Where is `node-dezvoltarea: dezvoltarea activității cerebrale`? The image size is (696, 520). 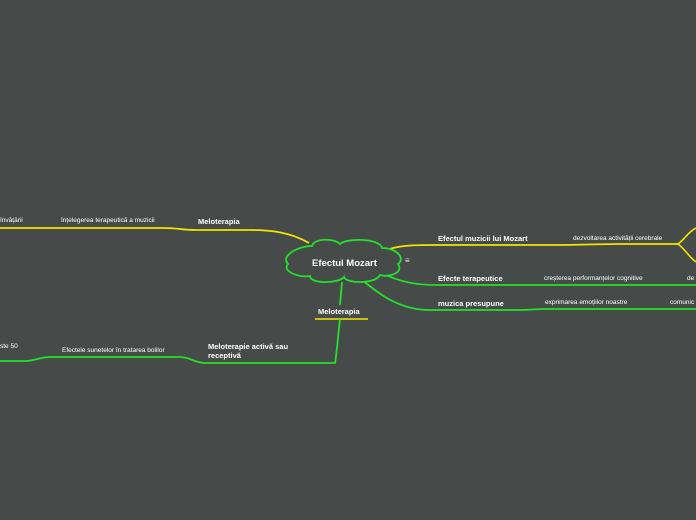 node-dezvoltarea: dezvoltarea activității cerebrale is located at coordinates (617, 239).